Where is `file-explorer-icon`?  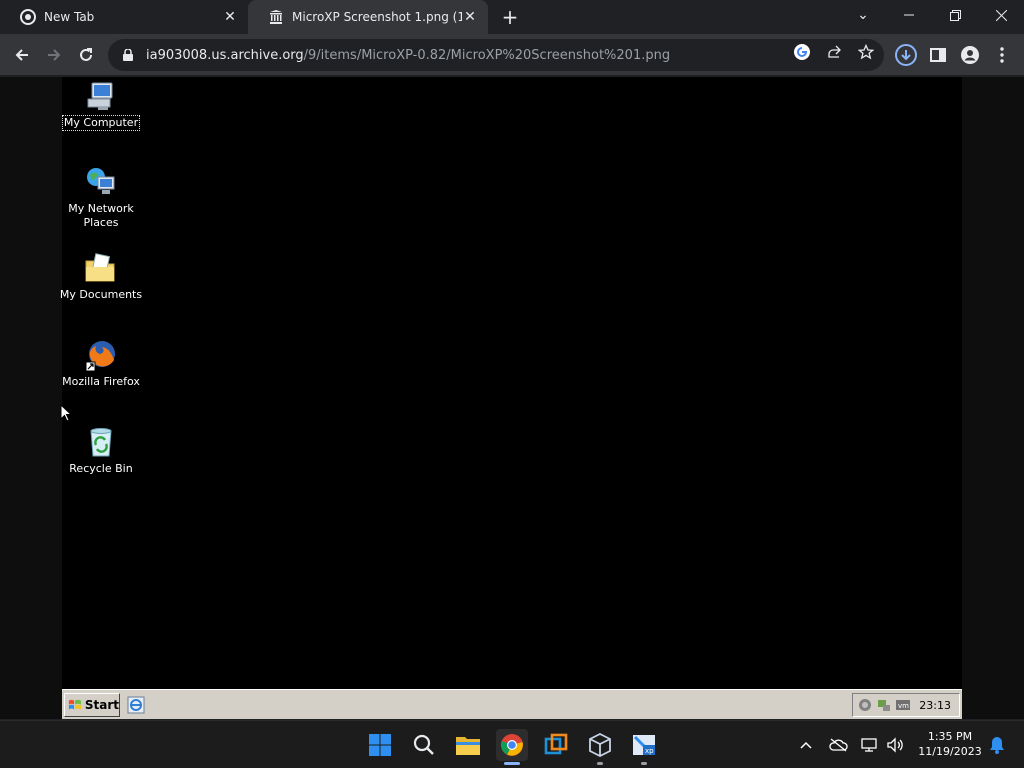 file-explorer-icon is located at coordinates (468, 745).